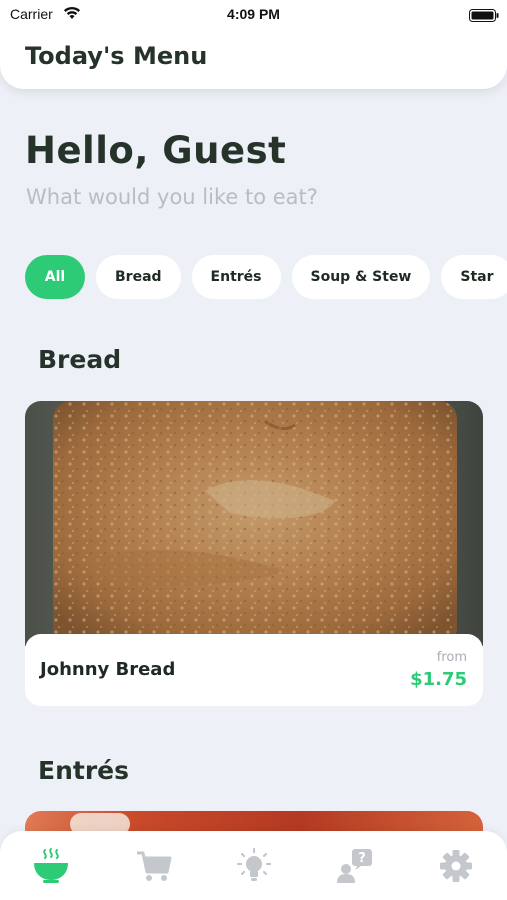 The image size is (507, 900). What do you see at coordinates (474, 277) in the screenshot?
I see `category-chip-starters: Star` at bounding box center [474, 277].